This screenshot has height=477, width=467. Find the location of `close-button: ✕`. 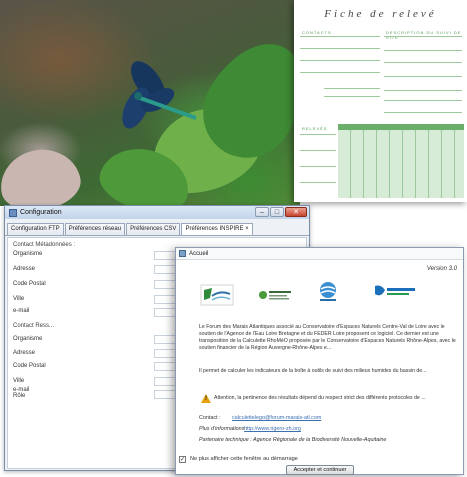

close-button: ✕ is located at coordinates (296, 212).